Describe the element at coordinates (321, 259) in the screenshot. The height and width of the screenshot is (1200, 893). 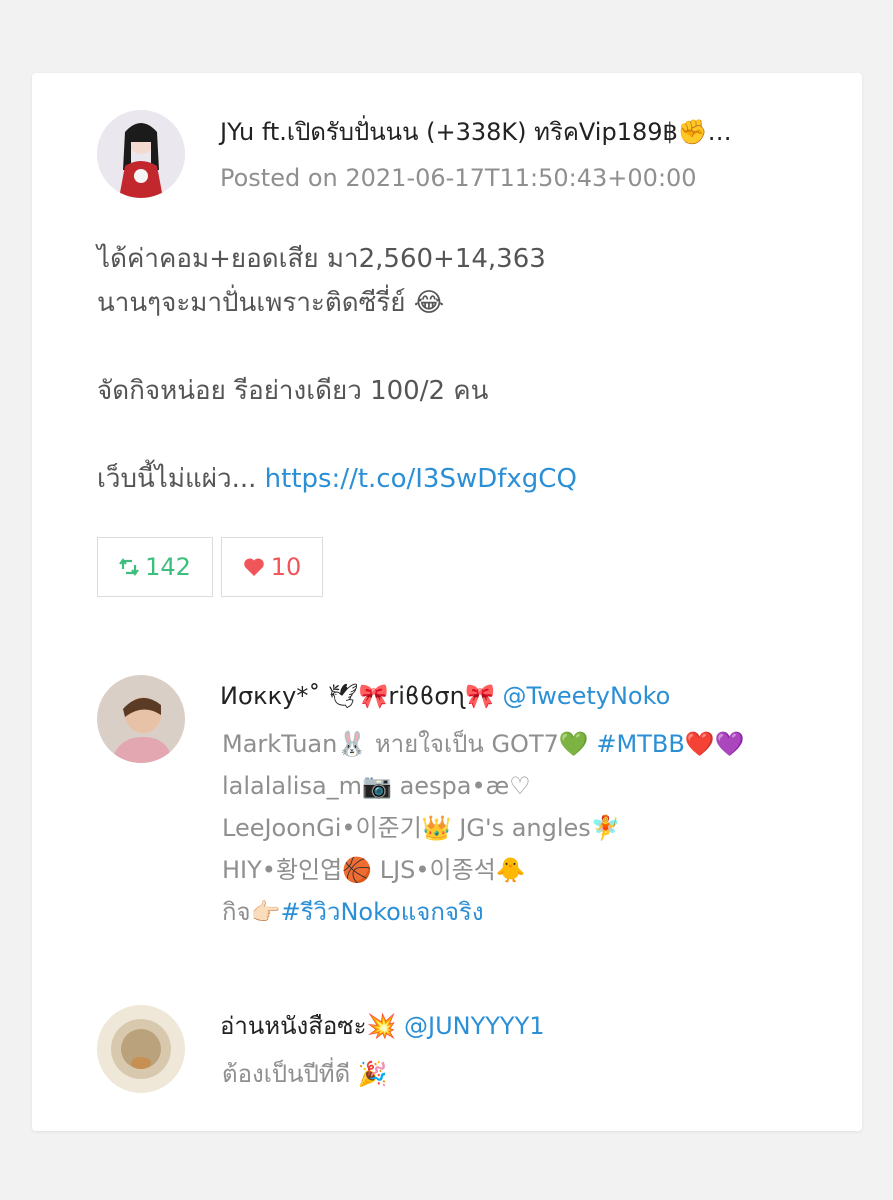
I see `post-line-1: ได้ค่าคอม+ยอดเสีย มา2,560+14,363` at that location.